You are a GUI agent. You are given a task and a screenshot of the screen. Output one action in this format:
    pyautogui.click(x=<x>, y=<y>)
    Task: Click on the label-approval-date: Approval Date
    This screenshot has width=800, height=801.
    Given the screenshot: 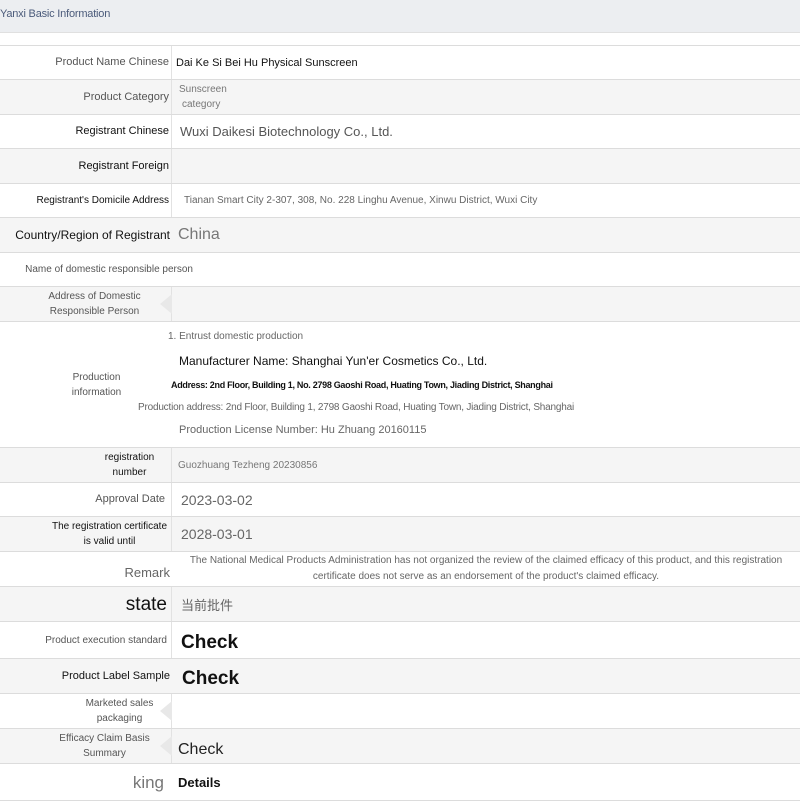 What is the action you would take?
    pyautogui.click(x=86, y=499)
    